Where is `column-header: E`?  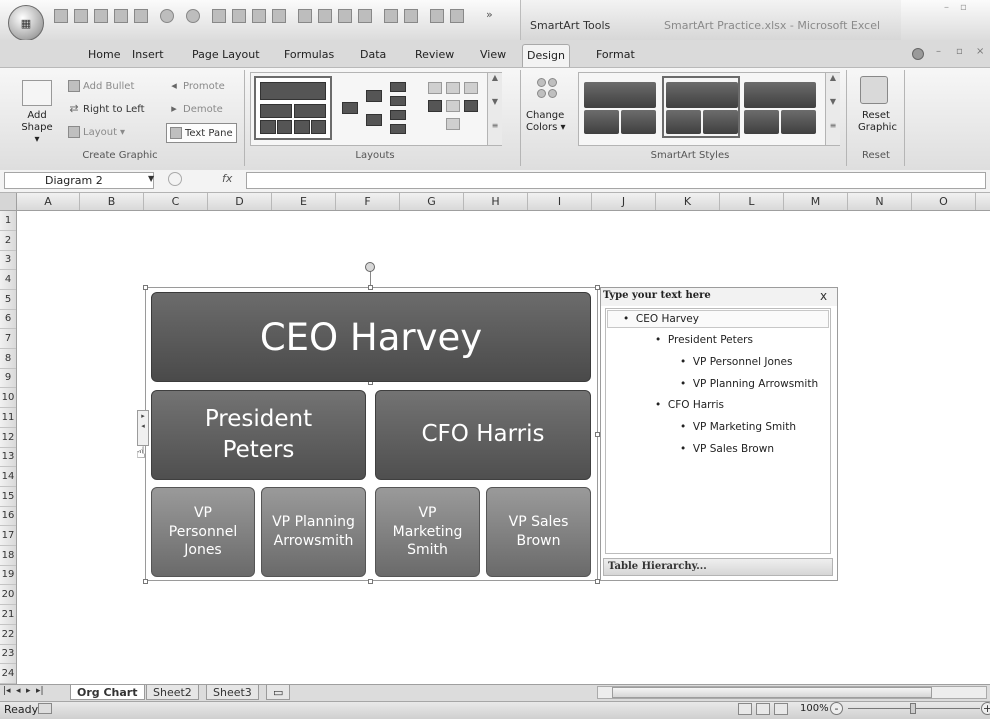 column-header: E is located at coordinates (304, 201).